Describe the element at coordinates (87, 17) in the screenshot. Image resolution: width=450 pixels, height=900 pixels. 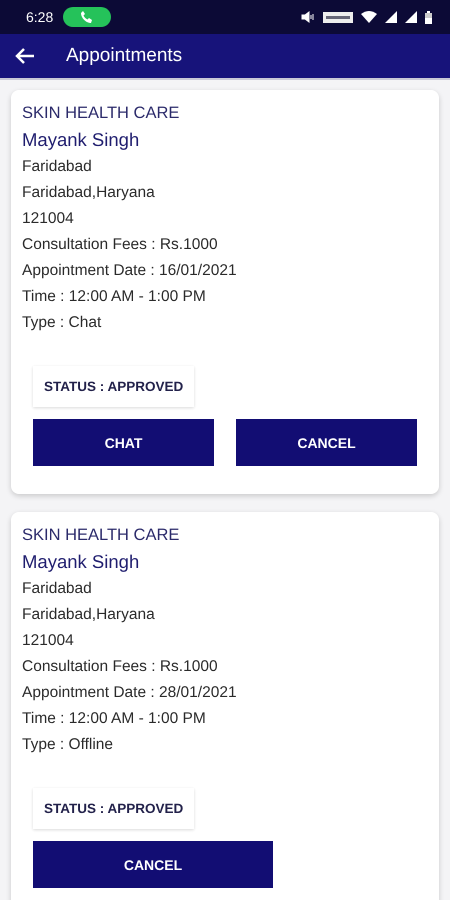
I see `call-indicator-icon` at that location.